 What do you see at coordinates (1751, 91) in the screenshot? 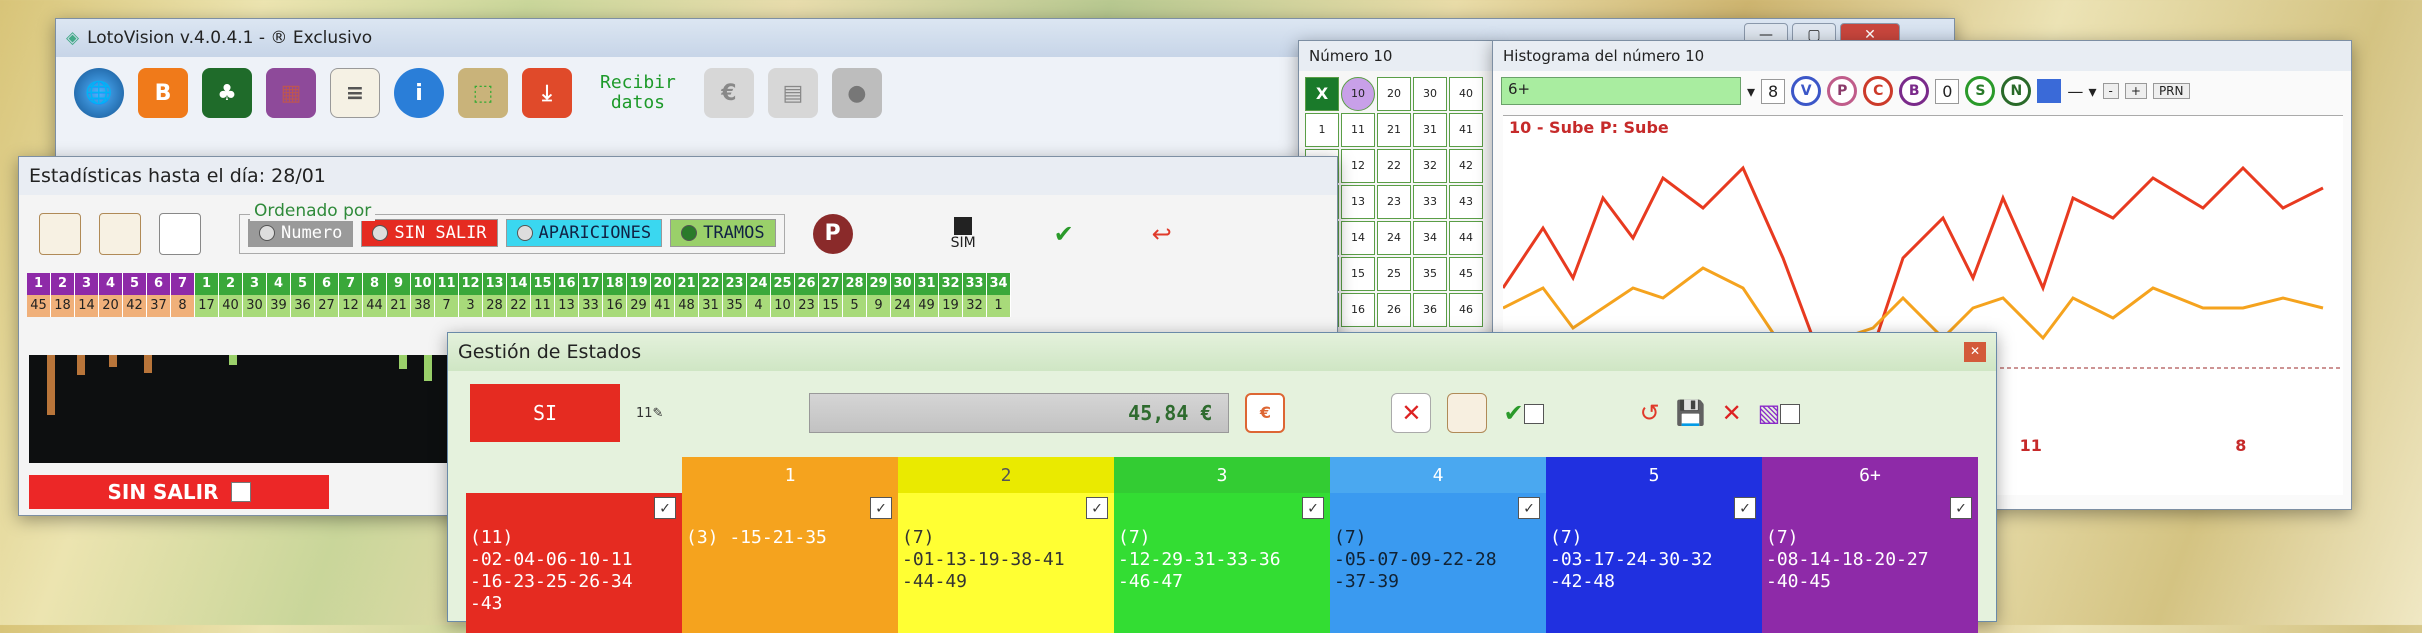
I see `chevron-down-icon: ▾` at bounding box center [1751, 91].